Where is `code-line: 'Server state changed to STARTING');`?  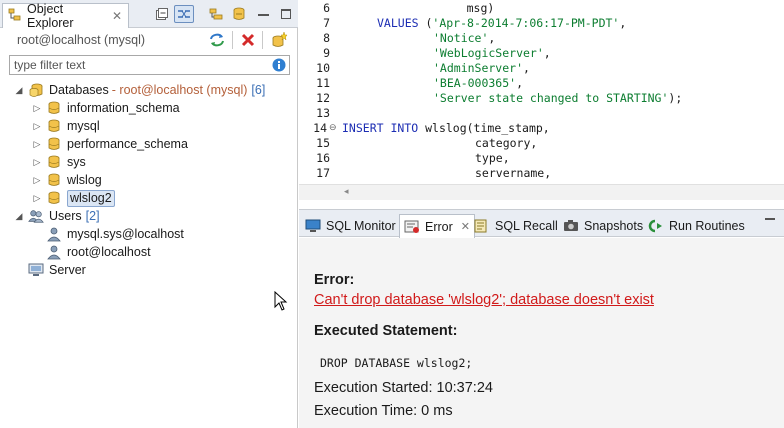
code-line: 'Server state changed to STARTING'); is located at coordinates (558, 98).